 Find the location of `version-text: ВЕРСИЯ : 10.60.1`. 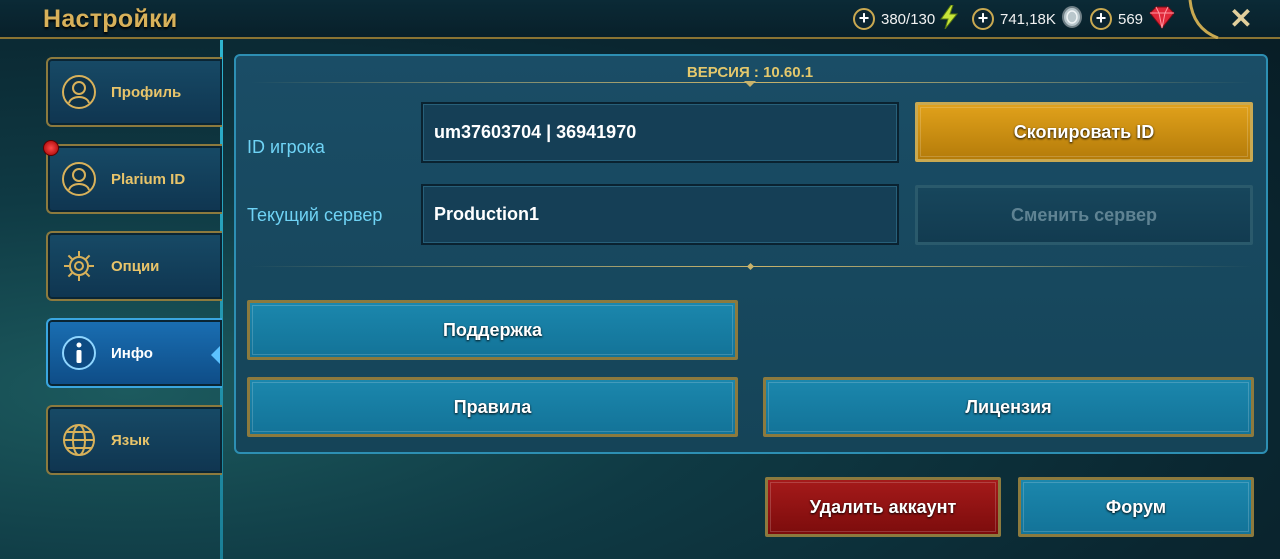

version-text: ВЕРСИЯ : 10.60.1 is located at coordinates (750, 72).